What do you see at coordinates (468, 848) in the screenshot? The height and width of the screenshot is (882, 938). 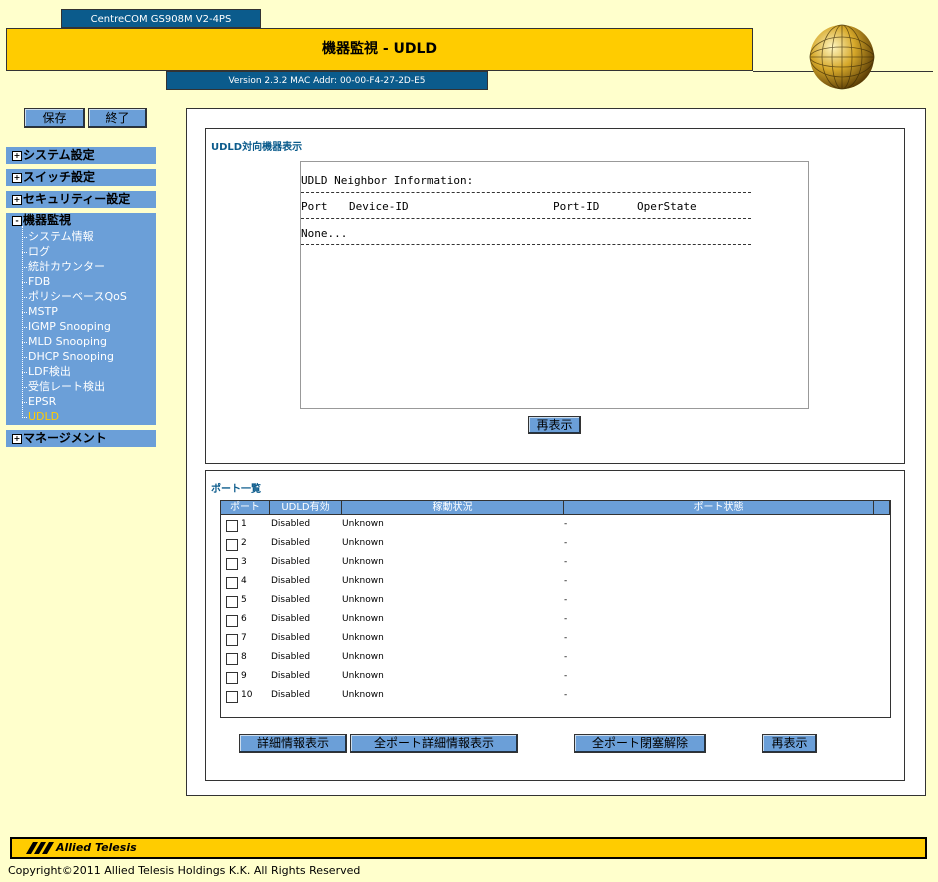 I see `footer-bar: Allied Telesis` at bounding box center [468, 848].